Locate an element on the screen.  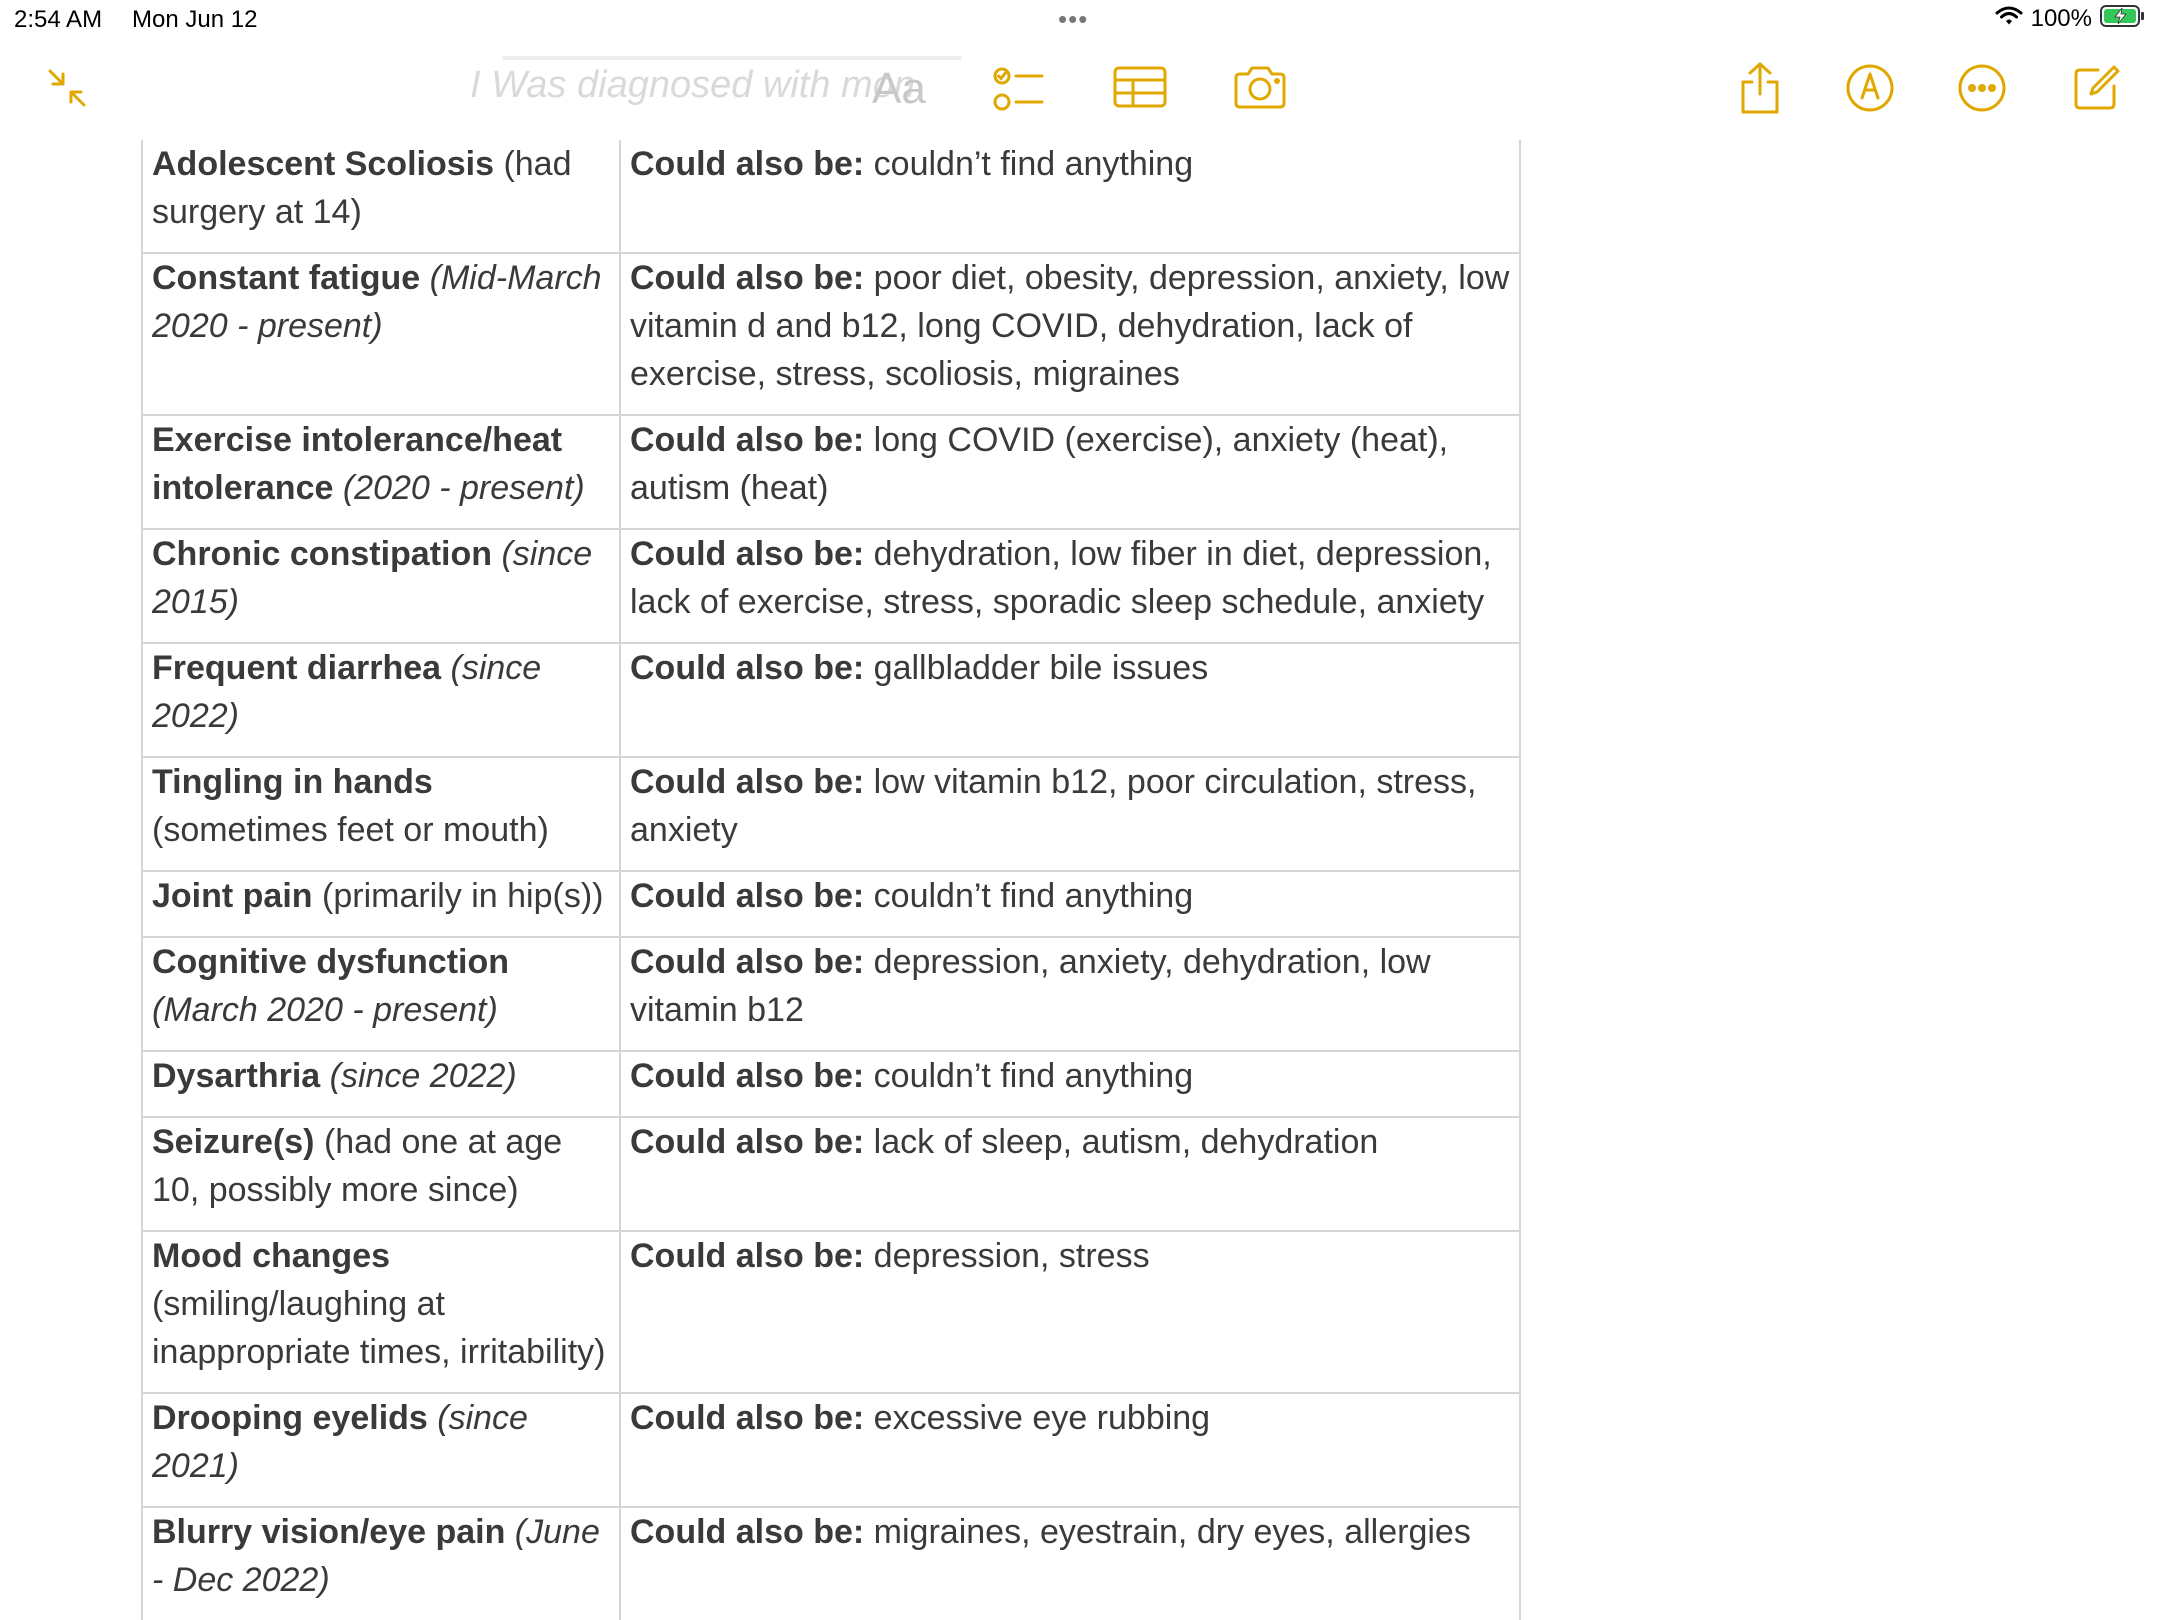
multitasking-dots-icon: ••• is located at coordinates (1073, 19).